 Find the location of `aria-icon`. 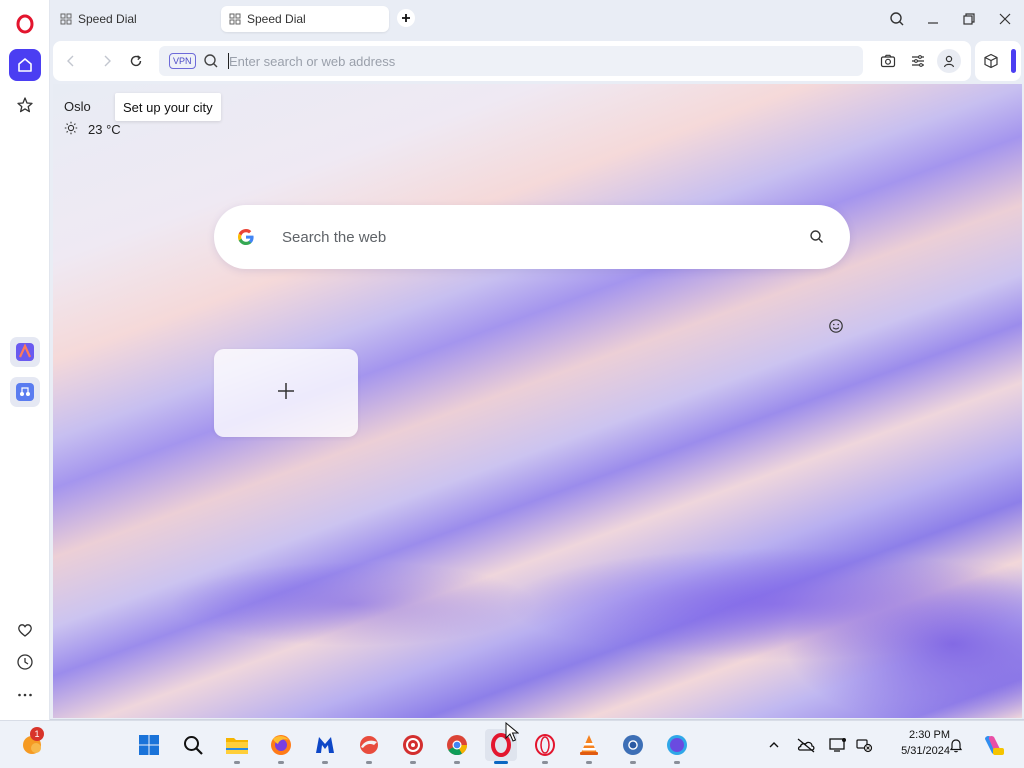

aria-icon is located at coordinates (25, 352).